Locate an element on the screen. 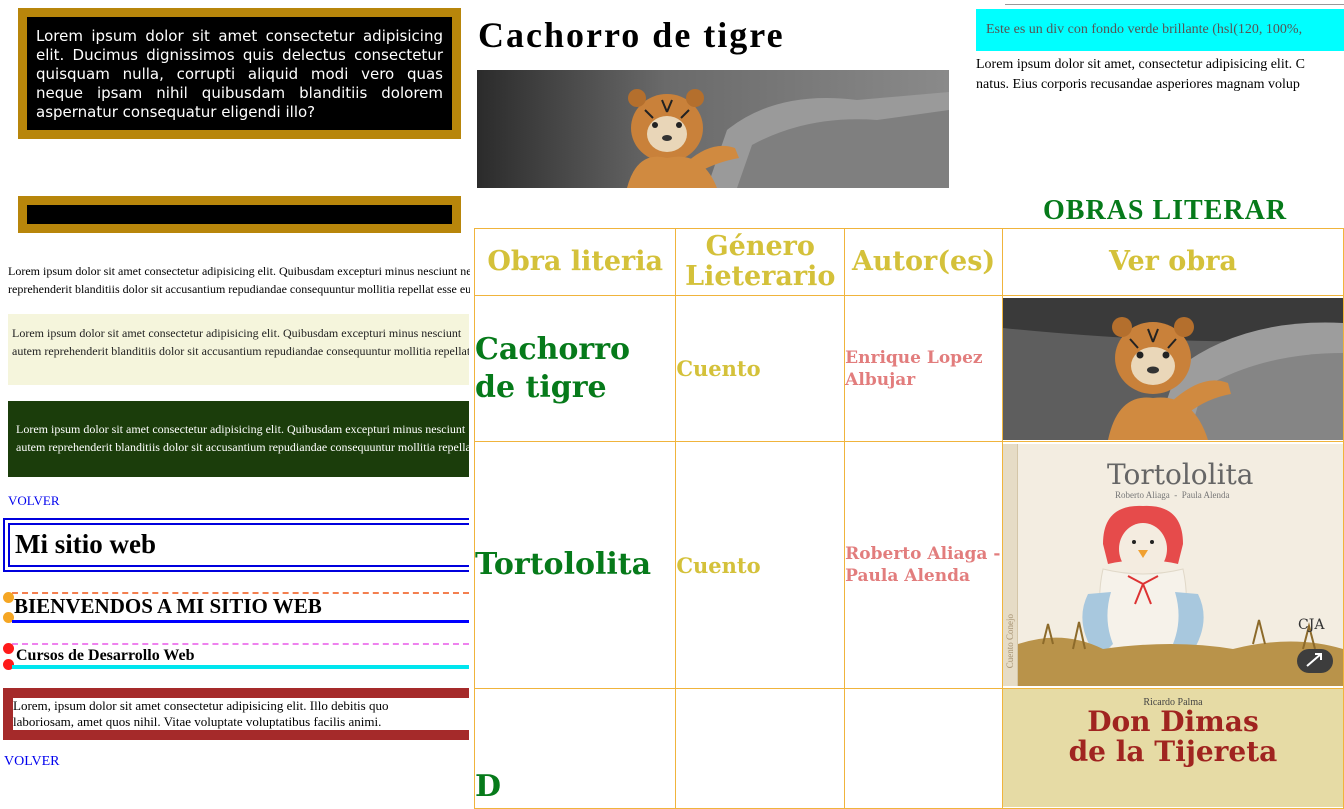 Image resolution: width=1344 pixels, height=809 pixels. work-title-cell: Tortololita is located at coordinates (575, 565).